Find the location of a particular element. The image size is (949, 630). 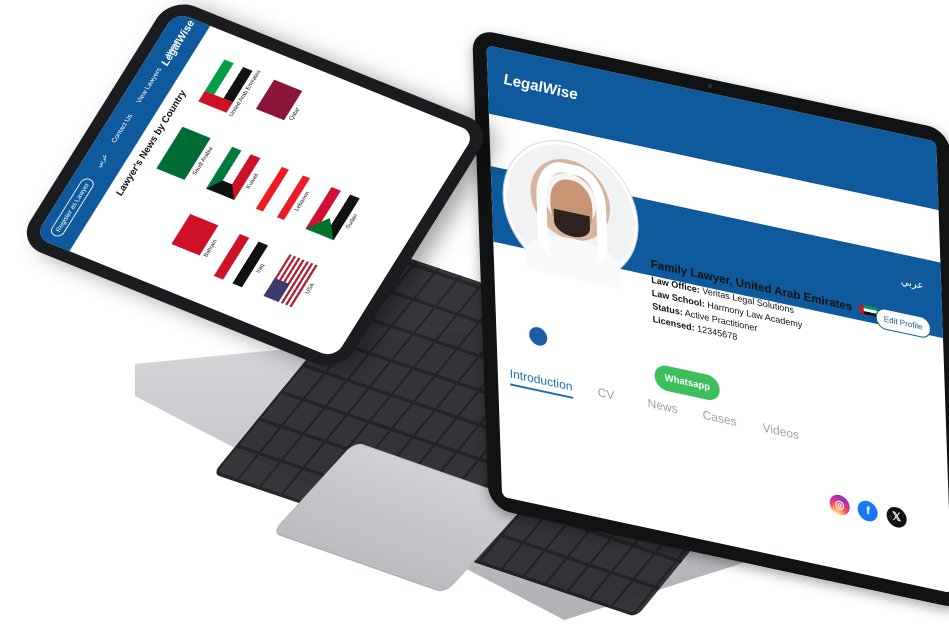

tab-videos: Videos is located at coordinates (780, 431).